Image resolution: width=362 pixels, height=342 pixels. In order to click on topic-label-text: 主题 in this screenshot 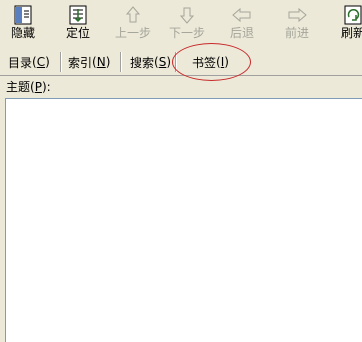, I will do `click(18, 87)`.